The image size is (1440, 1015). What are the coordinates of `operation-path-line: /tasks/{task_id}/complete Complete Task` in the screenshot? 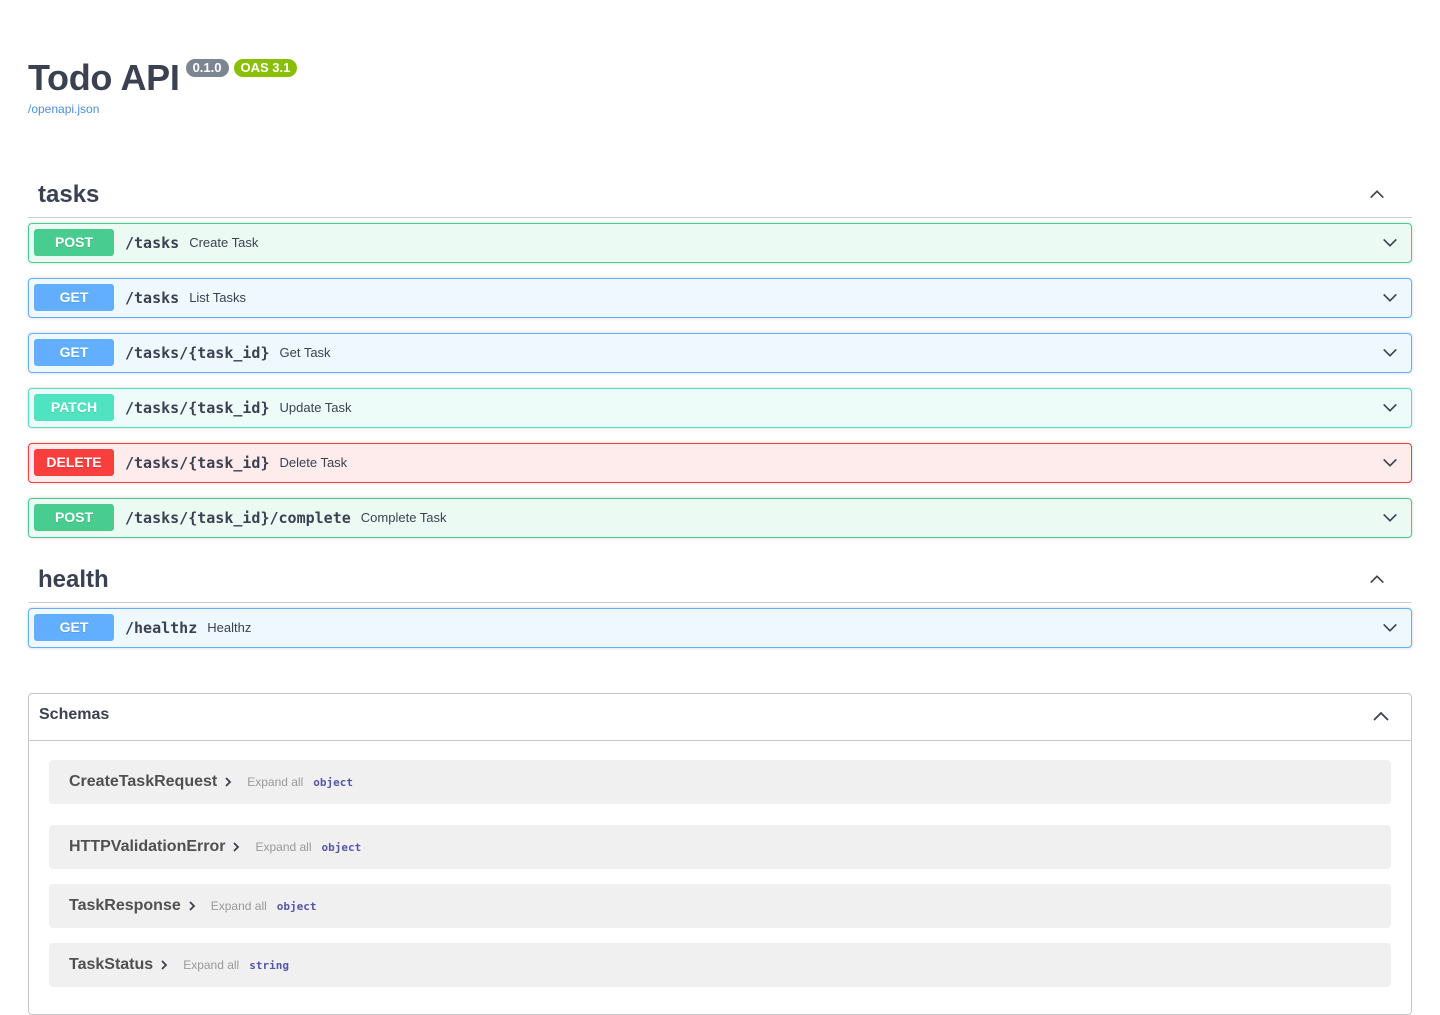 It's located at (286, 518).